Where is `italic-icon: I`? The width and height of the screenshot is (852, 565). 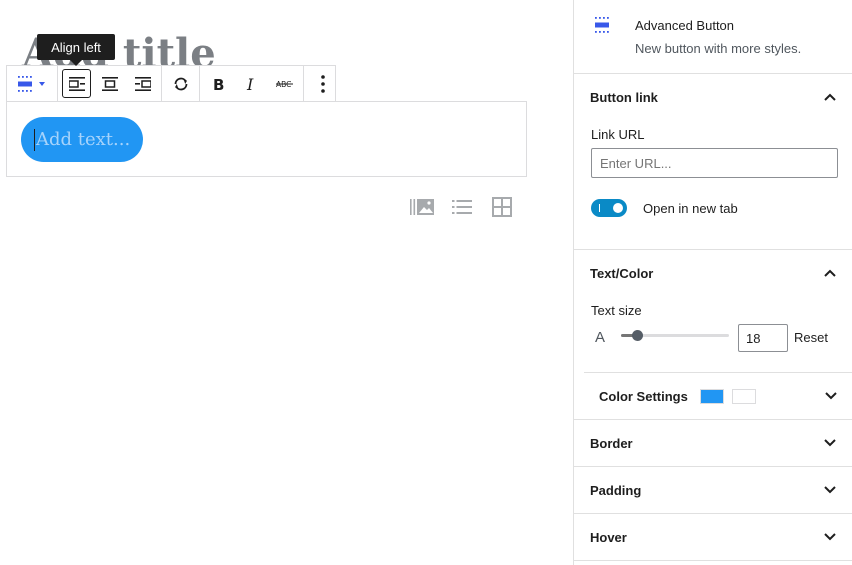 italic-icon: I is located at coordinates (250, 84).